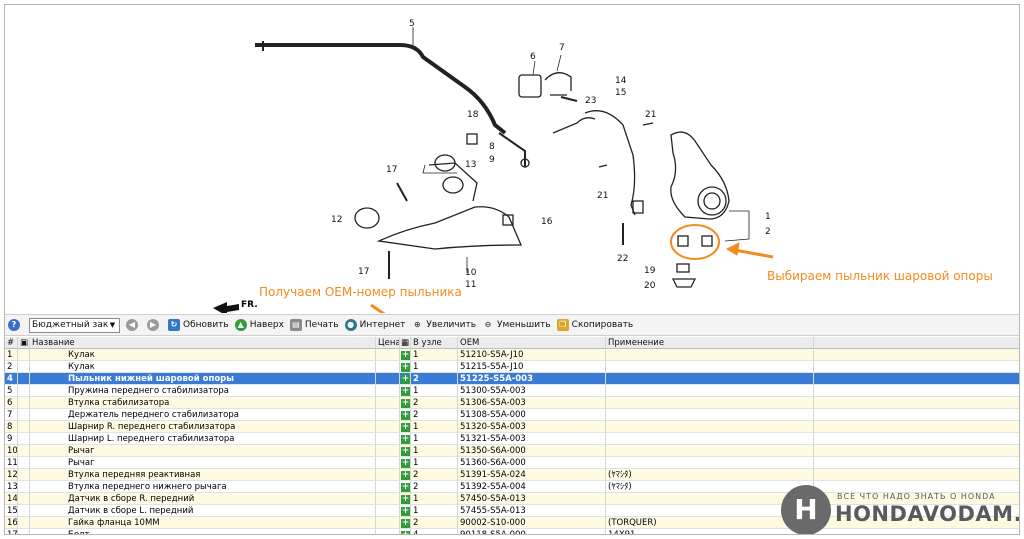  What do you see at coordinates (590, 101) in the screenshot?
I see `svg-text: 23` at bounding box center [590, 101].